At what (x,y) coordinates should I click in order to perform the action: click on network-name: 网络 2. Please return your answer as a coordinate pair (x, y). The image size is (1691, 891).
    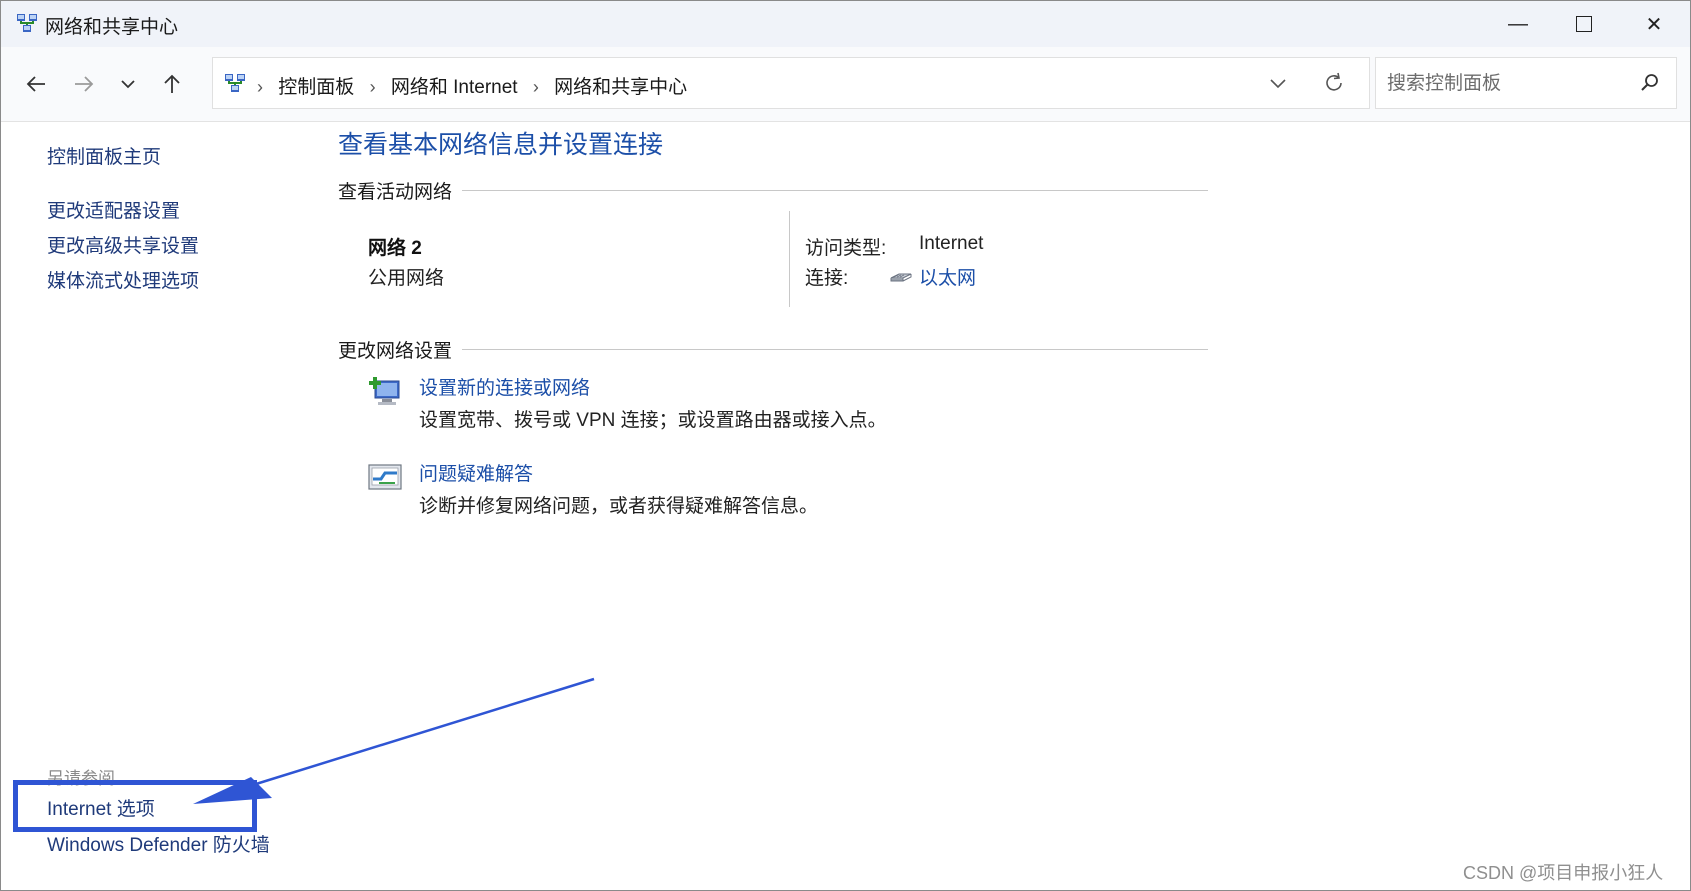
    Looking at the image, I should click on (395, 248).